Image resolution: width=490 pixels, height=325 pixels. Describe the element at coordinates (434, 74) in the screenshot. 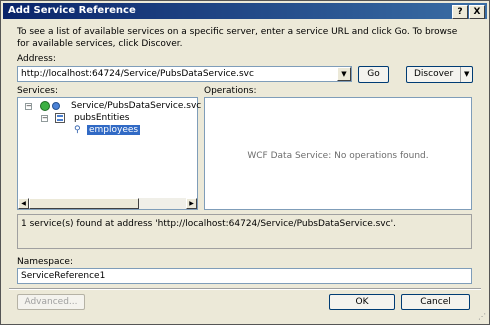

I see `discover-label: Discover` at that location.